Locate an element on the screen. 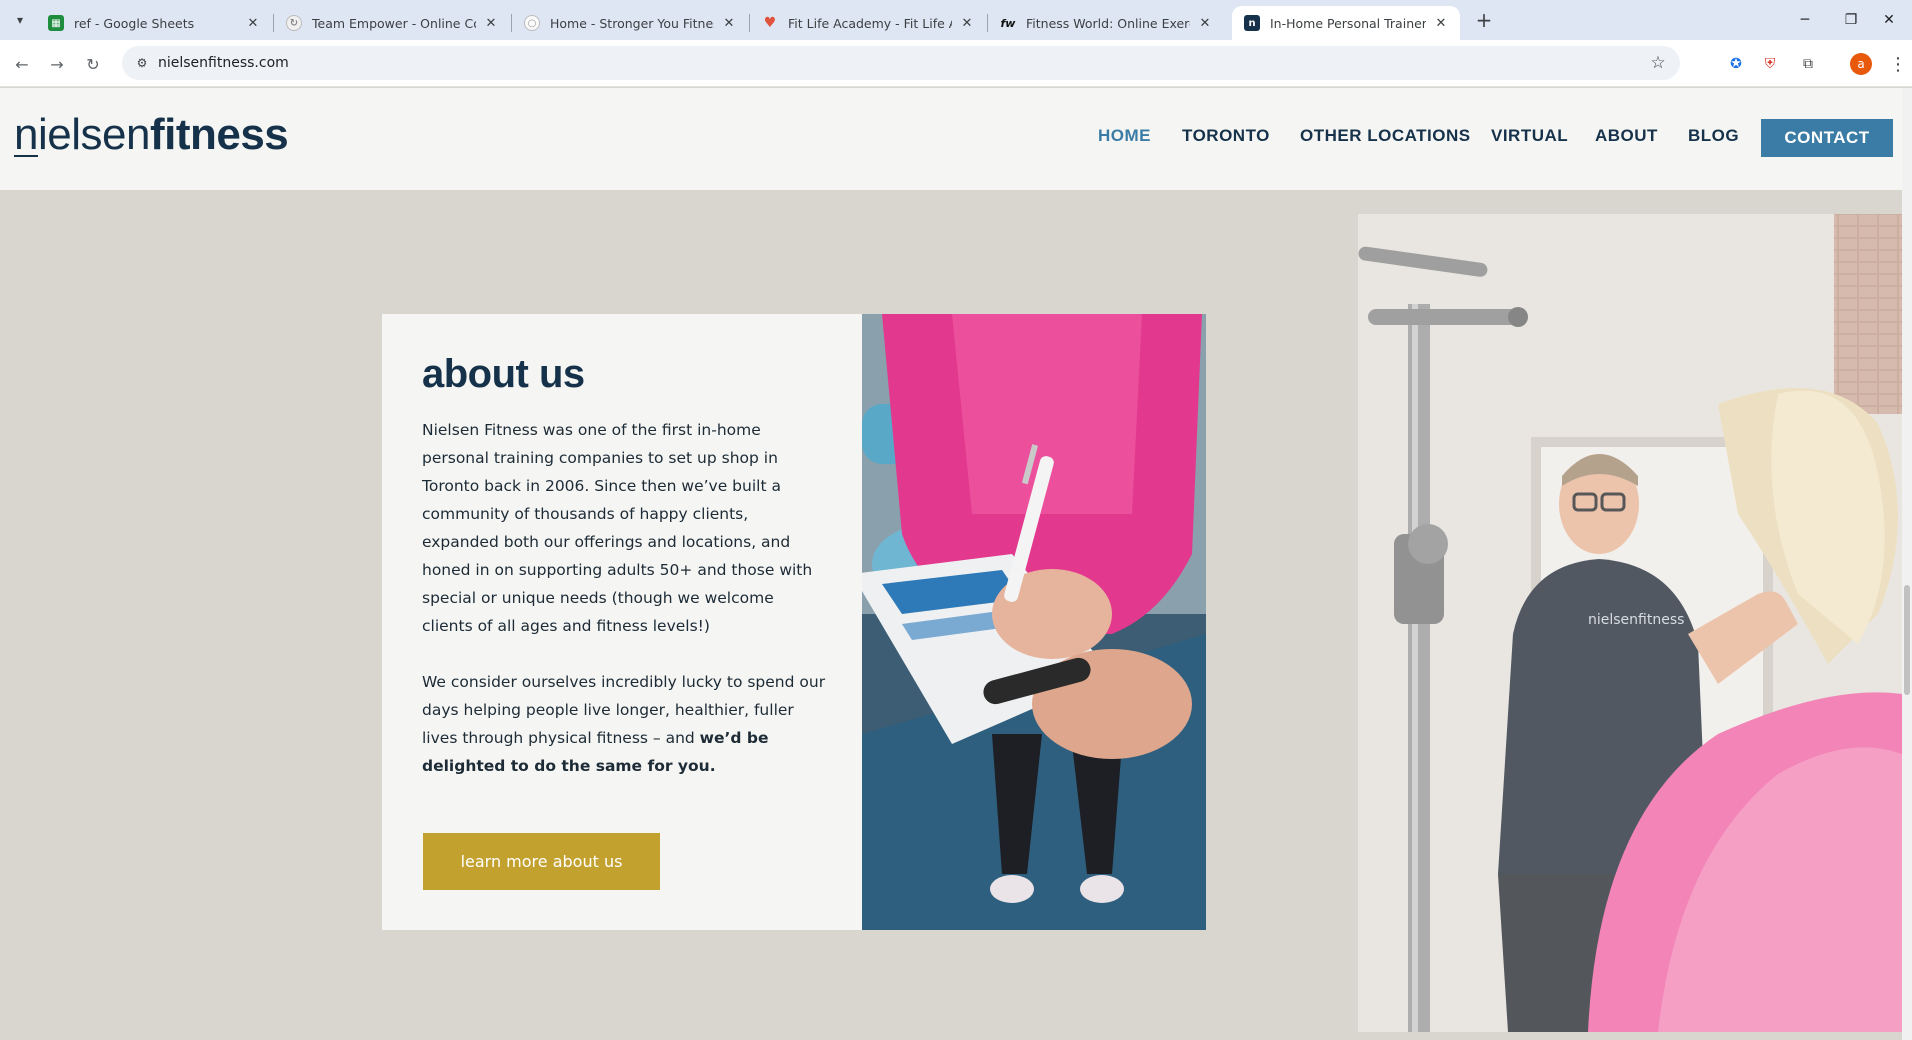 This screenshot has width=1912, height=1040. address-bar: ⚙ nielsenfitness.com ☆ is located at coordinates (901, 63).